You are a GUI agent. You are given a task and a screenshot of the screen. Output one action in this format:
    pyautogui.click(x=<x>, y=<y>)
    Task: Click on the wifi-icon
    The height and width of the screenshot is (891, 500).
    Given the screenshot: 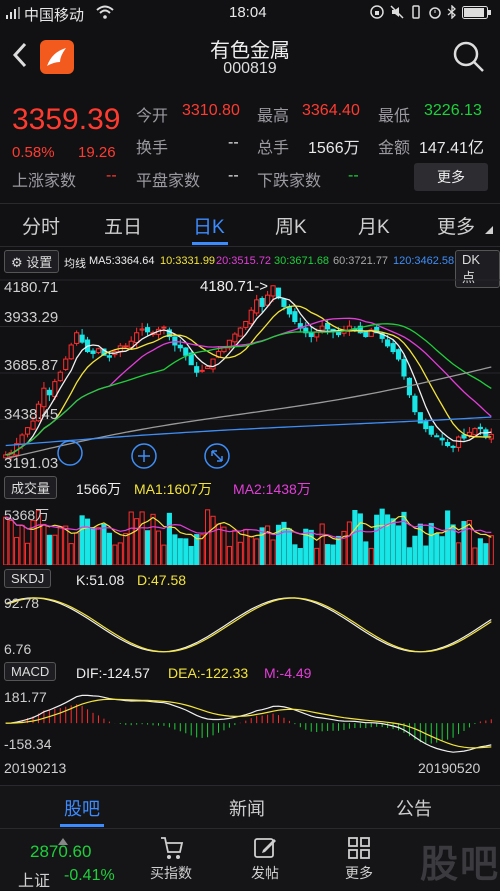 What is the action you would take?
    pyautogui.click(x=105, y=14)
    